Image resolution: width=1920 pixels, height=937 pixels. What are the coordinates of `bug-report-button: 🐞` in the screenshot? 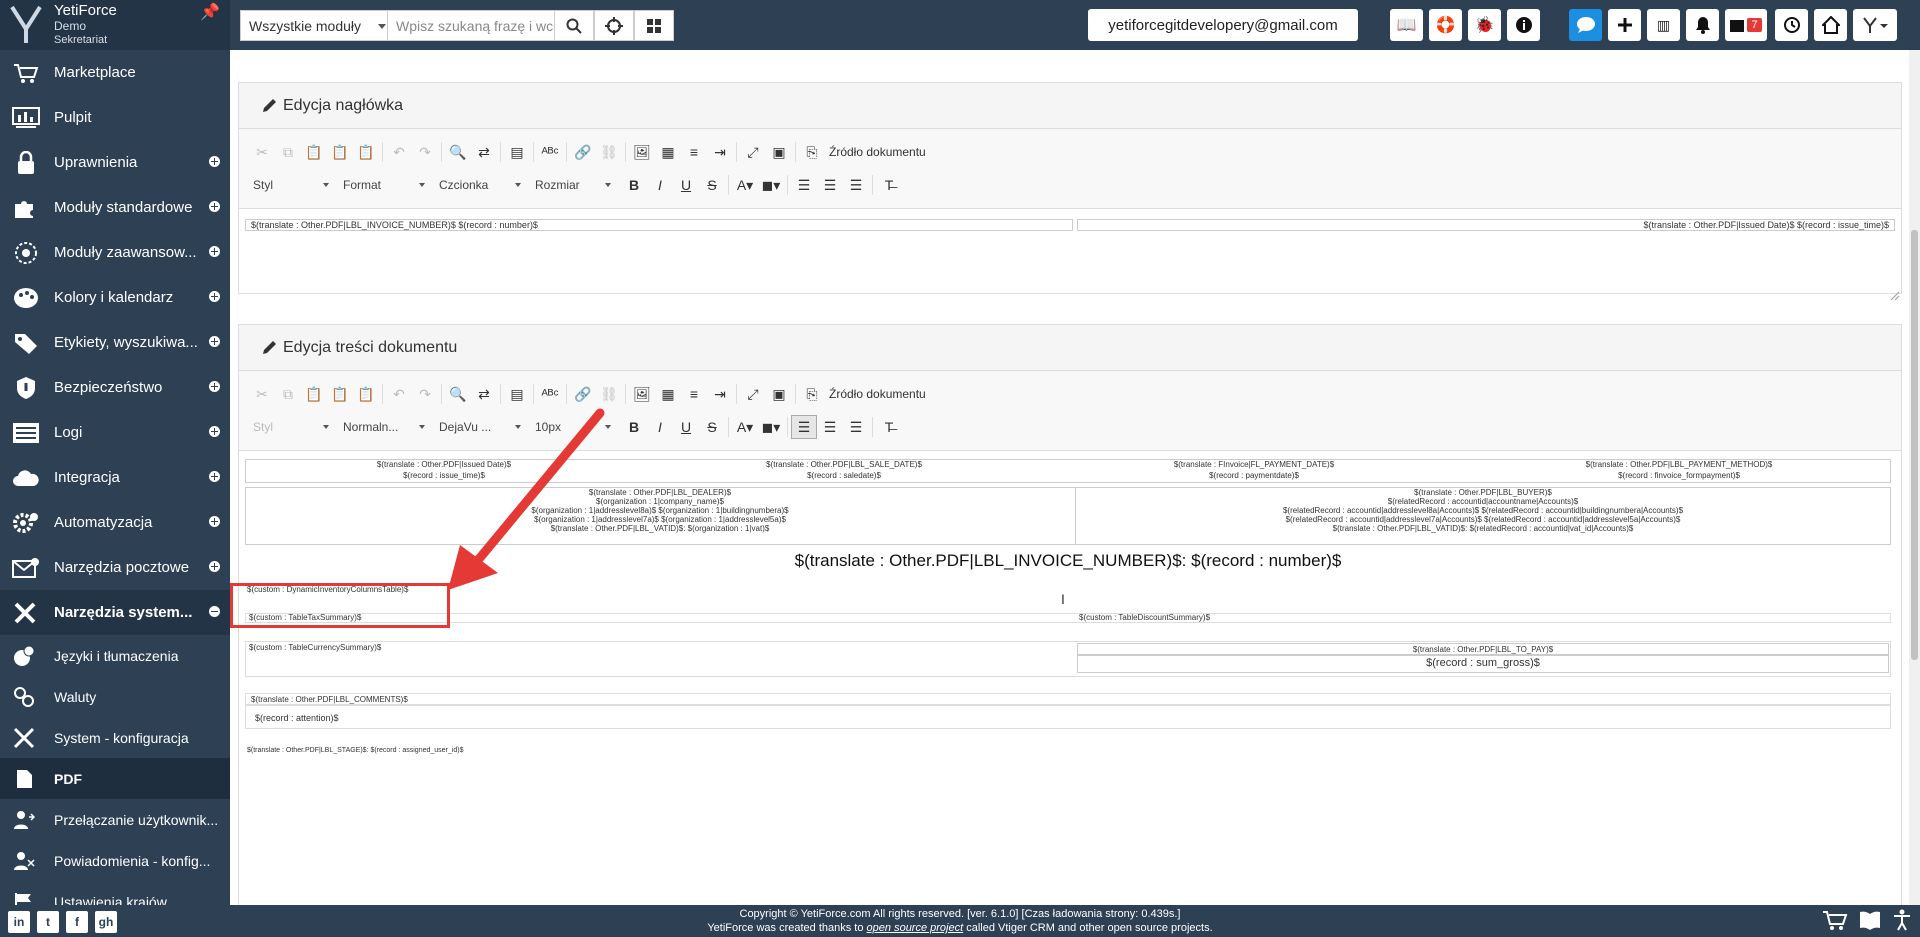 It's located at (1484, 25).